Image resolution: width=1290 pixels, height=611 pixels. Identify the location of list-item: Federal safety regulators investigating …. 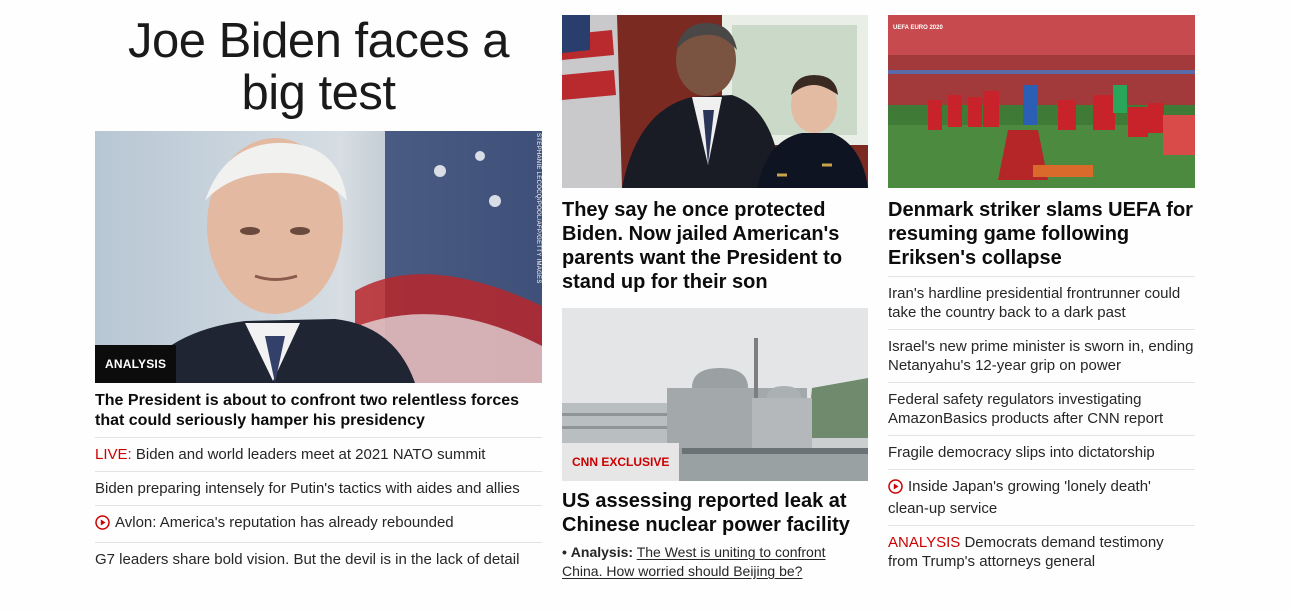
(1041, 408).